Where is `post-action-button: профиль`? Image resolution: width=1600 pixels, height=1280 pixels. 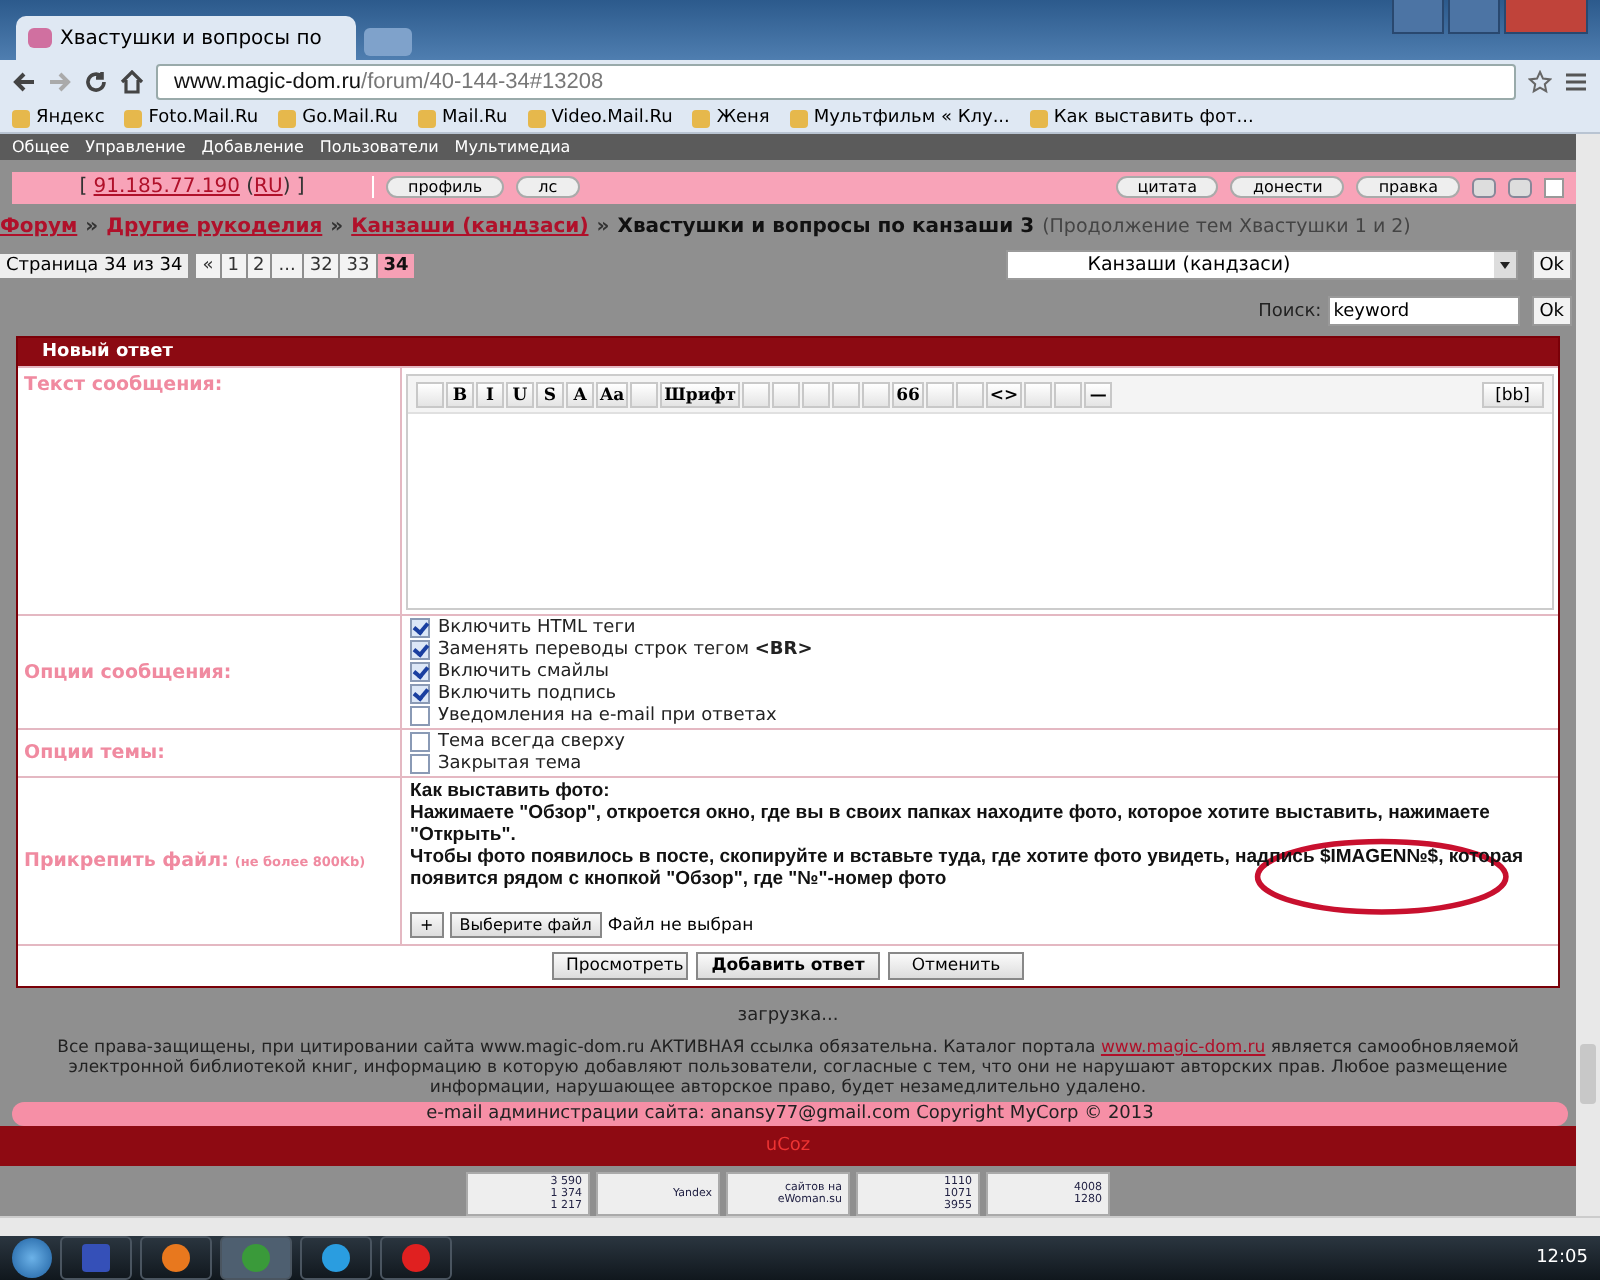 post-action-button: профиль is located at coordinates (445, 187).